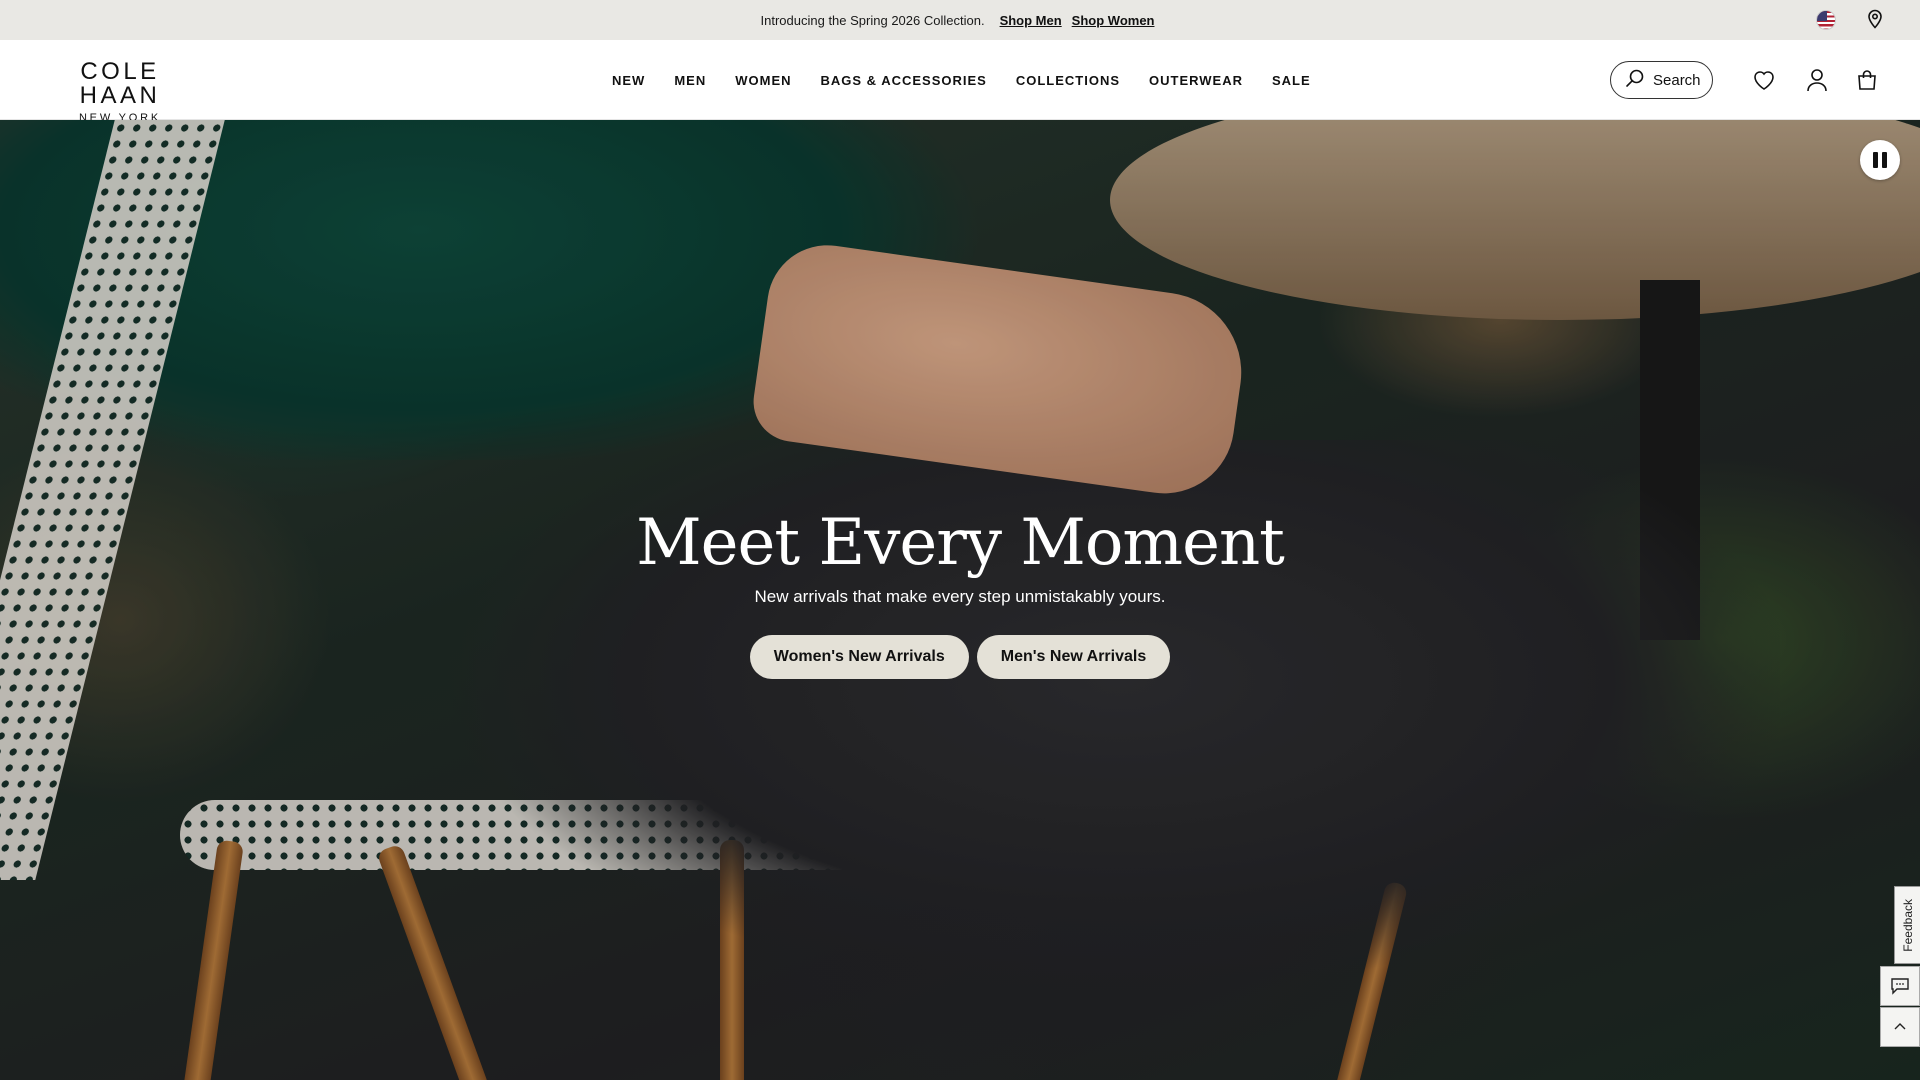 This screenshot has height=1080, width=1920. What do you see at coordinates (1291, 80) in the screenshot?
I see `nav-sale: SALE` at bounding box center [1291, 80].